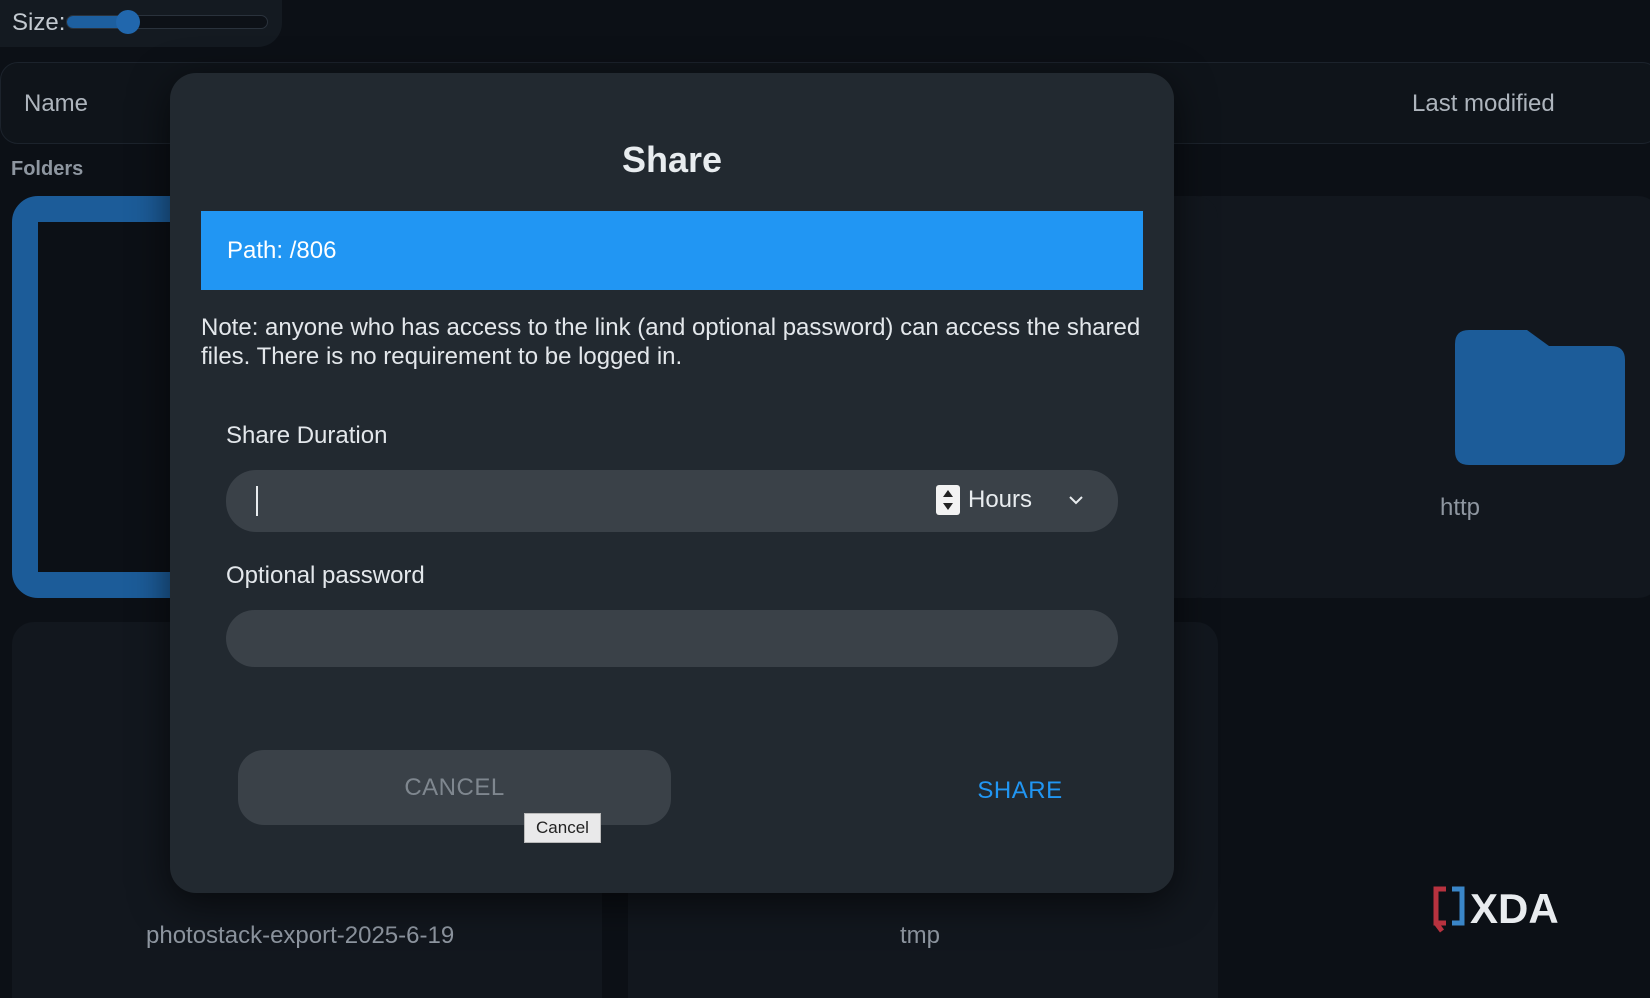 The image size is (1650, 998). Describe the element at coordinates (1020, 791) in the screenshot. I see `share-button: SHARE` at that location.